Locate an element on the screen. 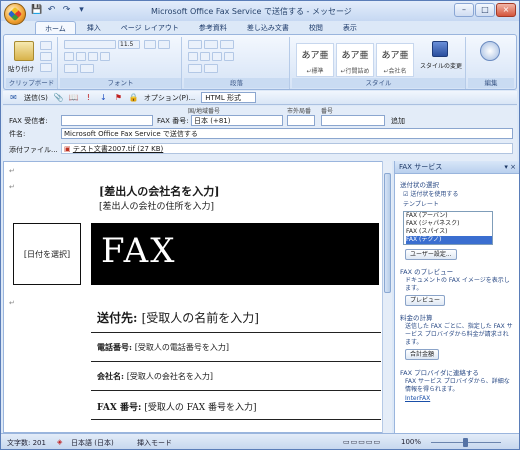 This screenshot has width=520, height=450. fax-value: [受取人の FAX 番号を入力] is located at coordinates (200, 408).